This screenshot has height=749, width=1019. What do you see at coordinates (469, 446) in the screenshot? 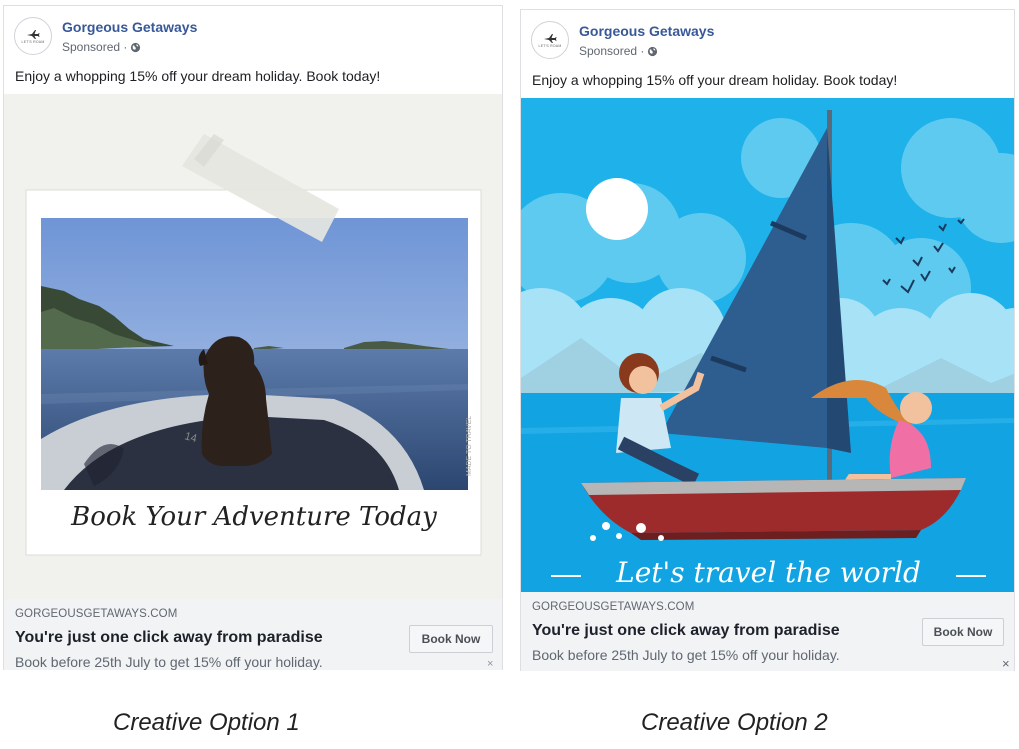
I see `svg-text: MADE TO TRAVEL` at bounding box center [469, 446].